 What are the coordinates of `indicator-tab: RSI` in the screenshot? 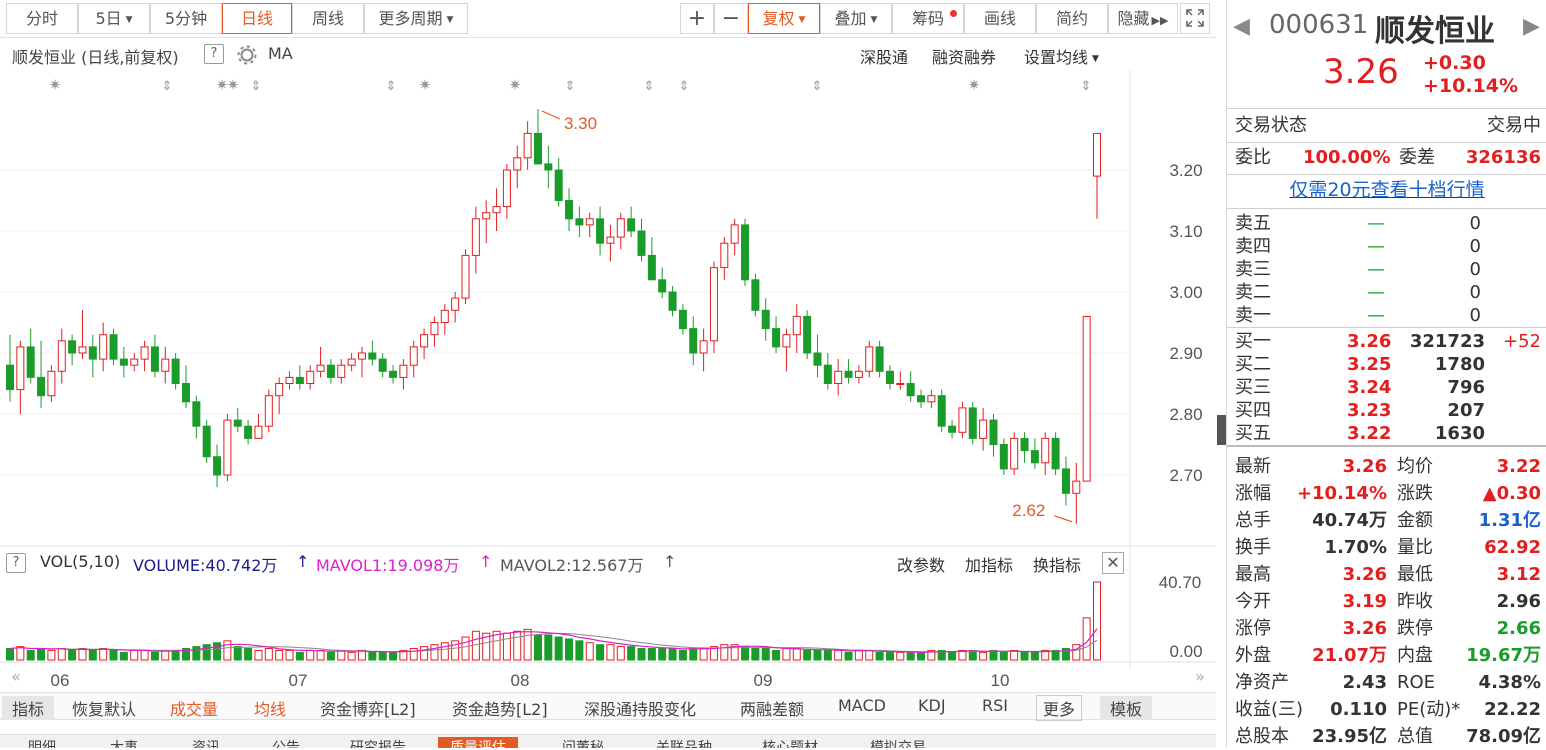 It's located at (995, 705).